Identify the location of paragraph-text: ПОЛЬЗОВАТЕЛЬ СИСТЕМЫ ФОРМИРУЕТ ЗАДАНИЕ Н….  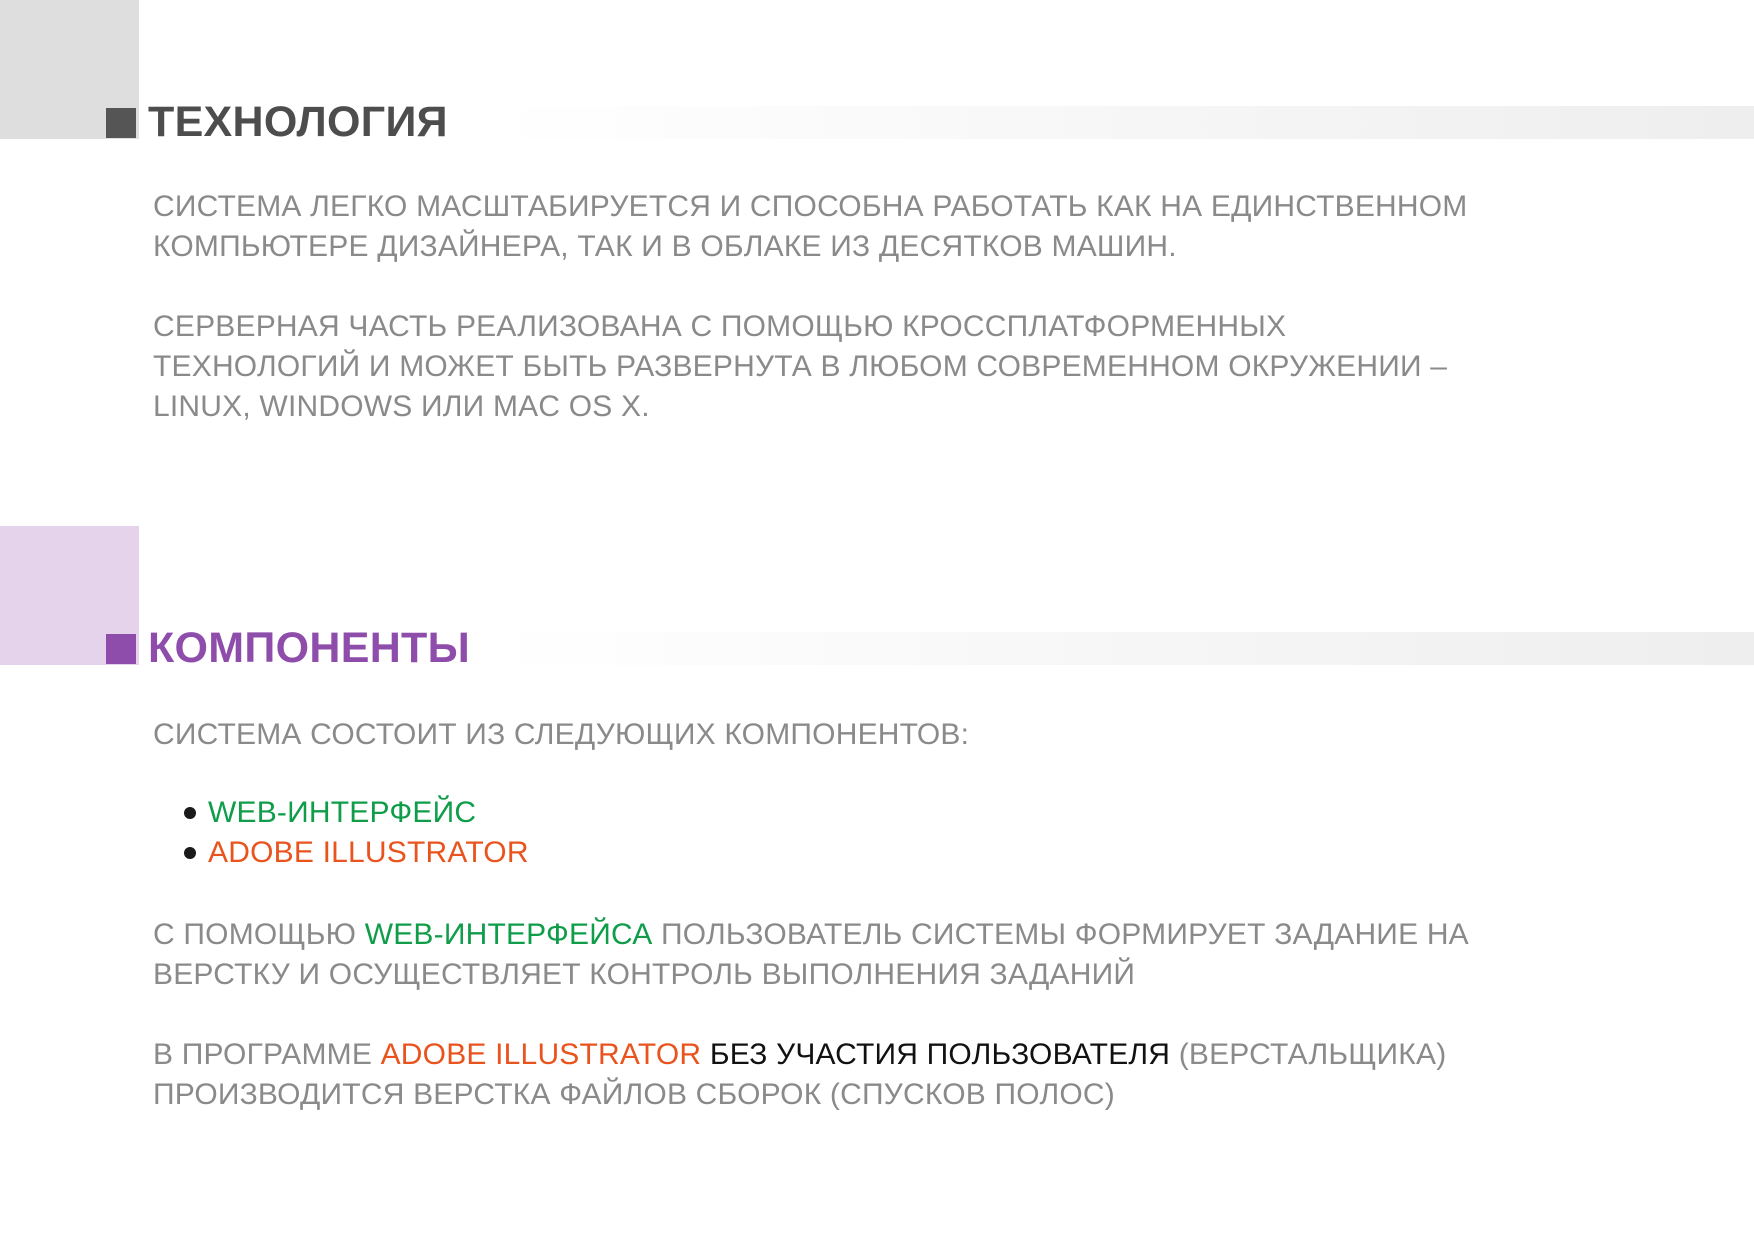
(1060, 934).